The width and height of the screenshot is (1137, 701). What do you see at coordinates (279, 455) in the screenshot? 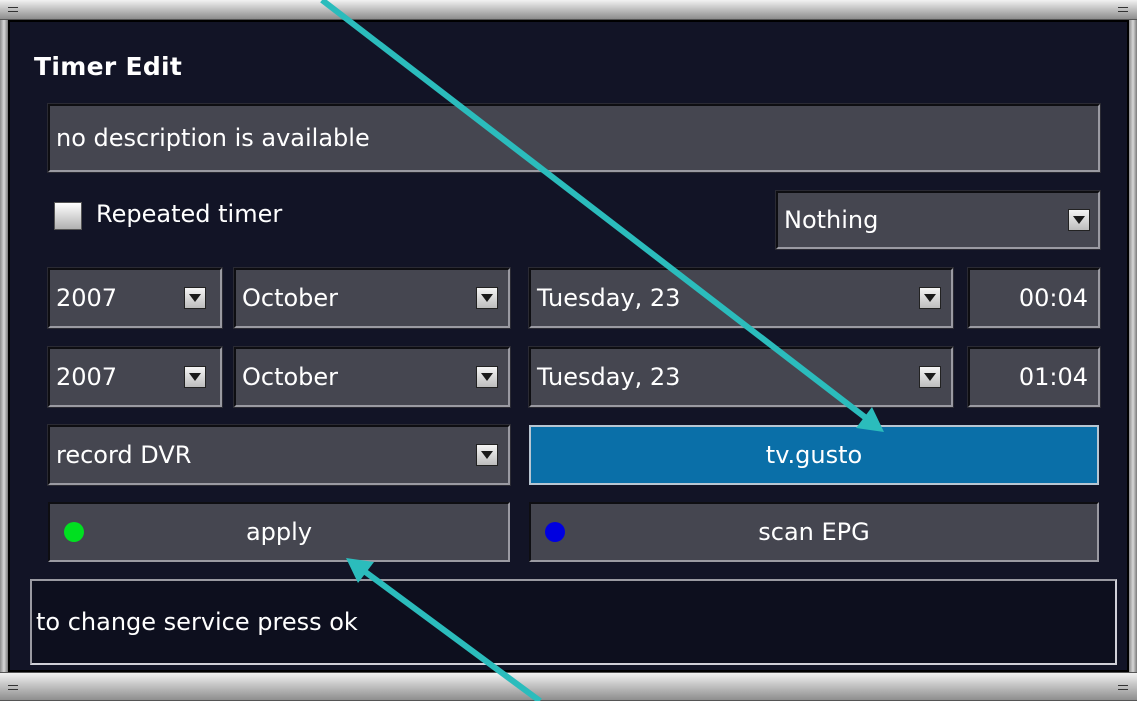
I see `timer-action-select: record DVR` at bounding box center [279, 455].